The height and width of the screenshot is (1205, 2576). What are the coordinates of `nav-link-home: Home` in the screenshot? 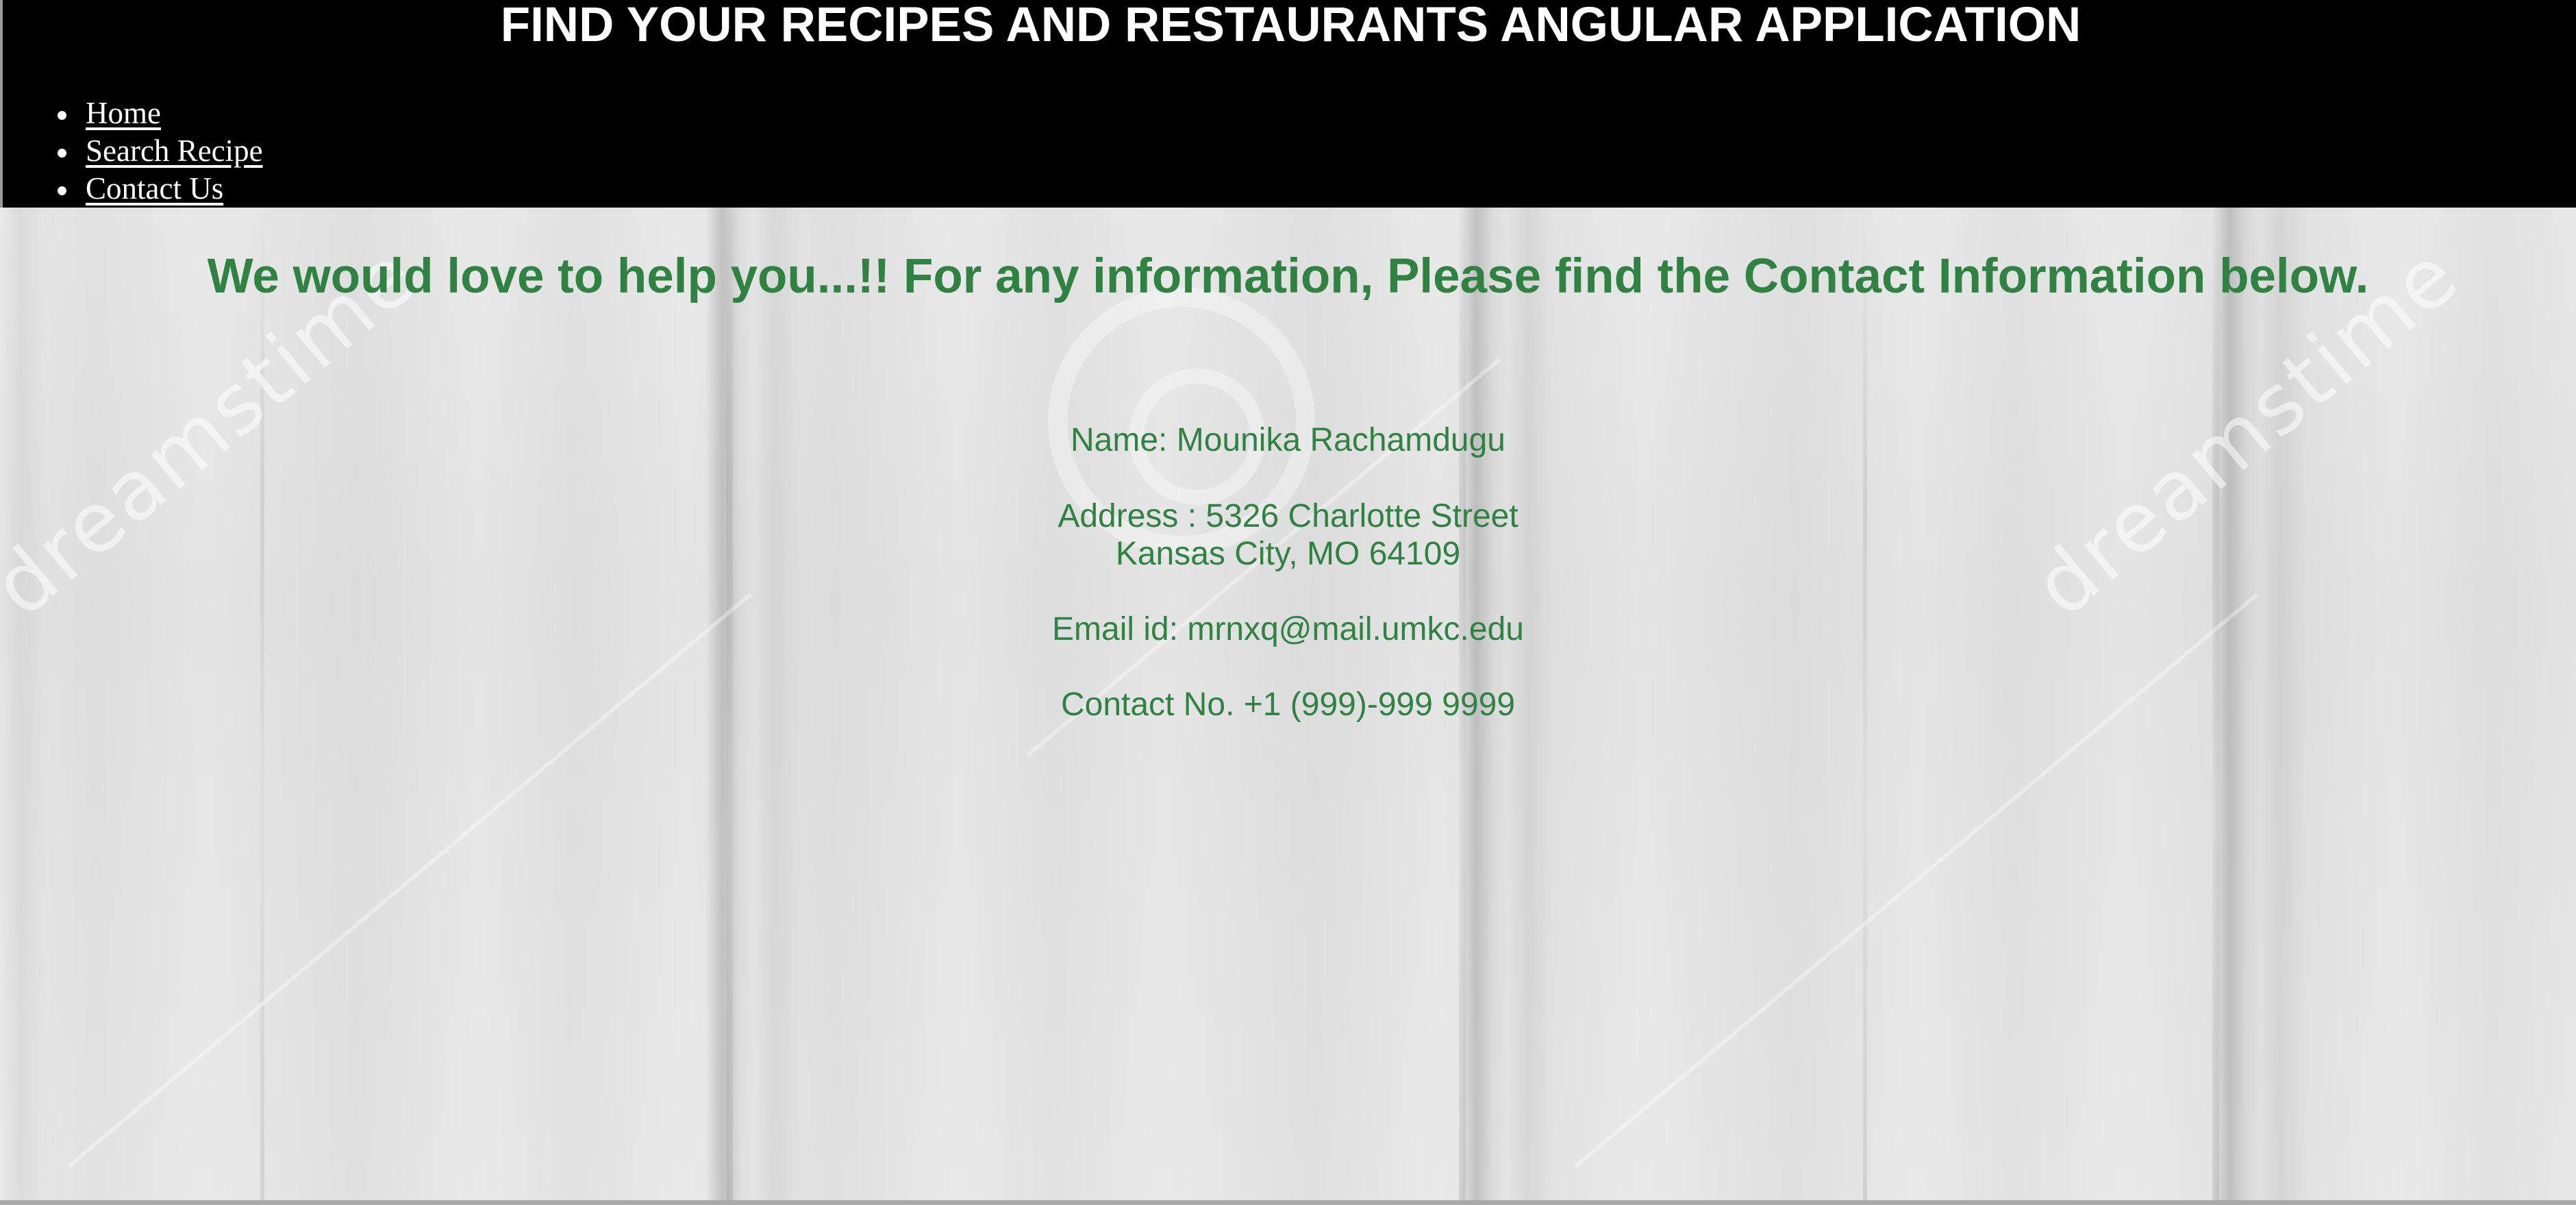 It's located at (123, 113).